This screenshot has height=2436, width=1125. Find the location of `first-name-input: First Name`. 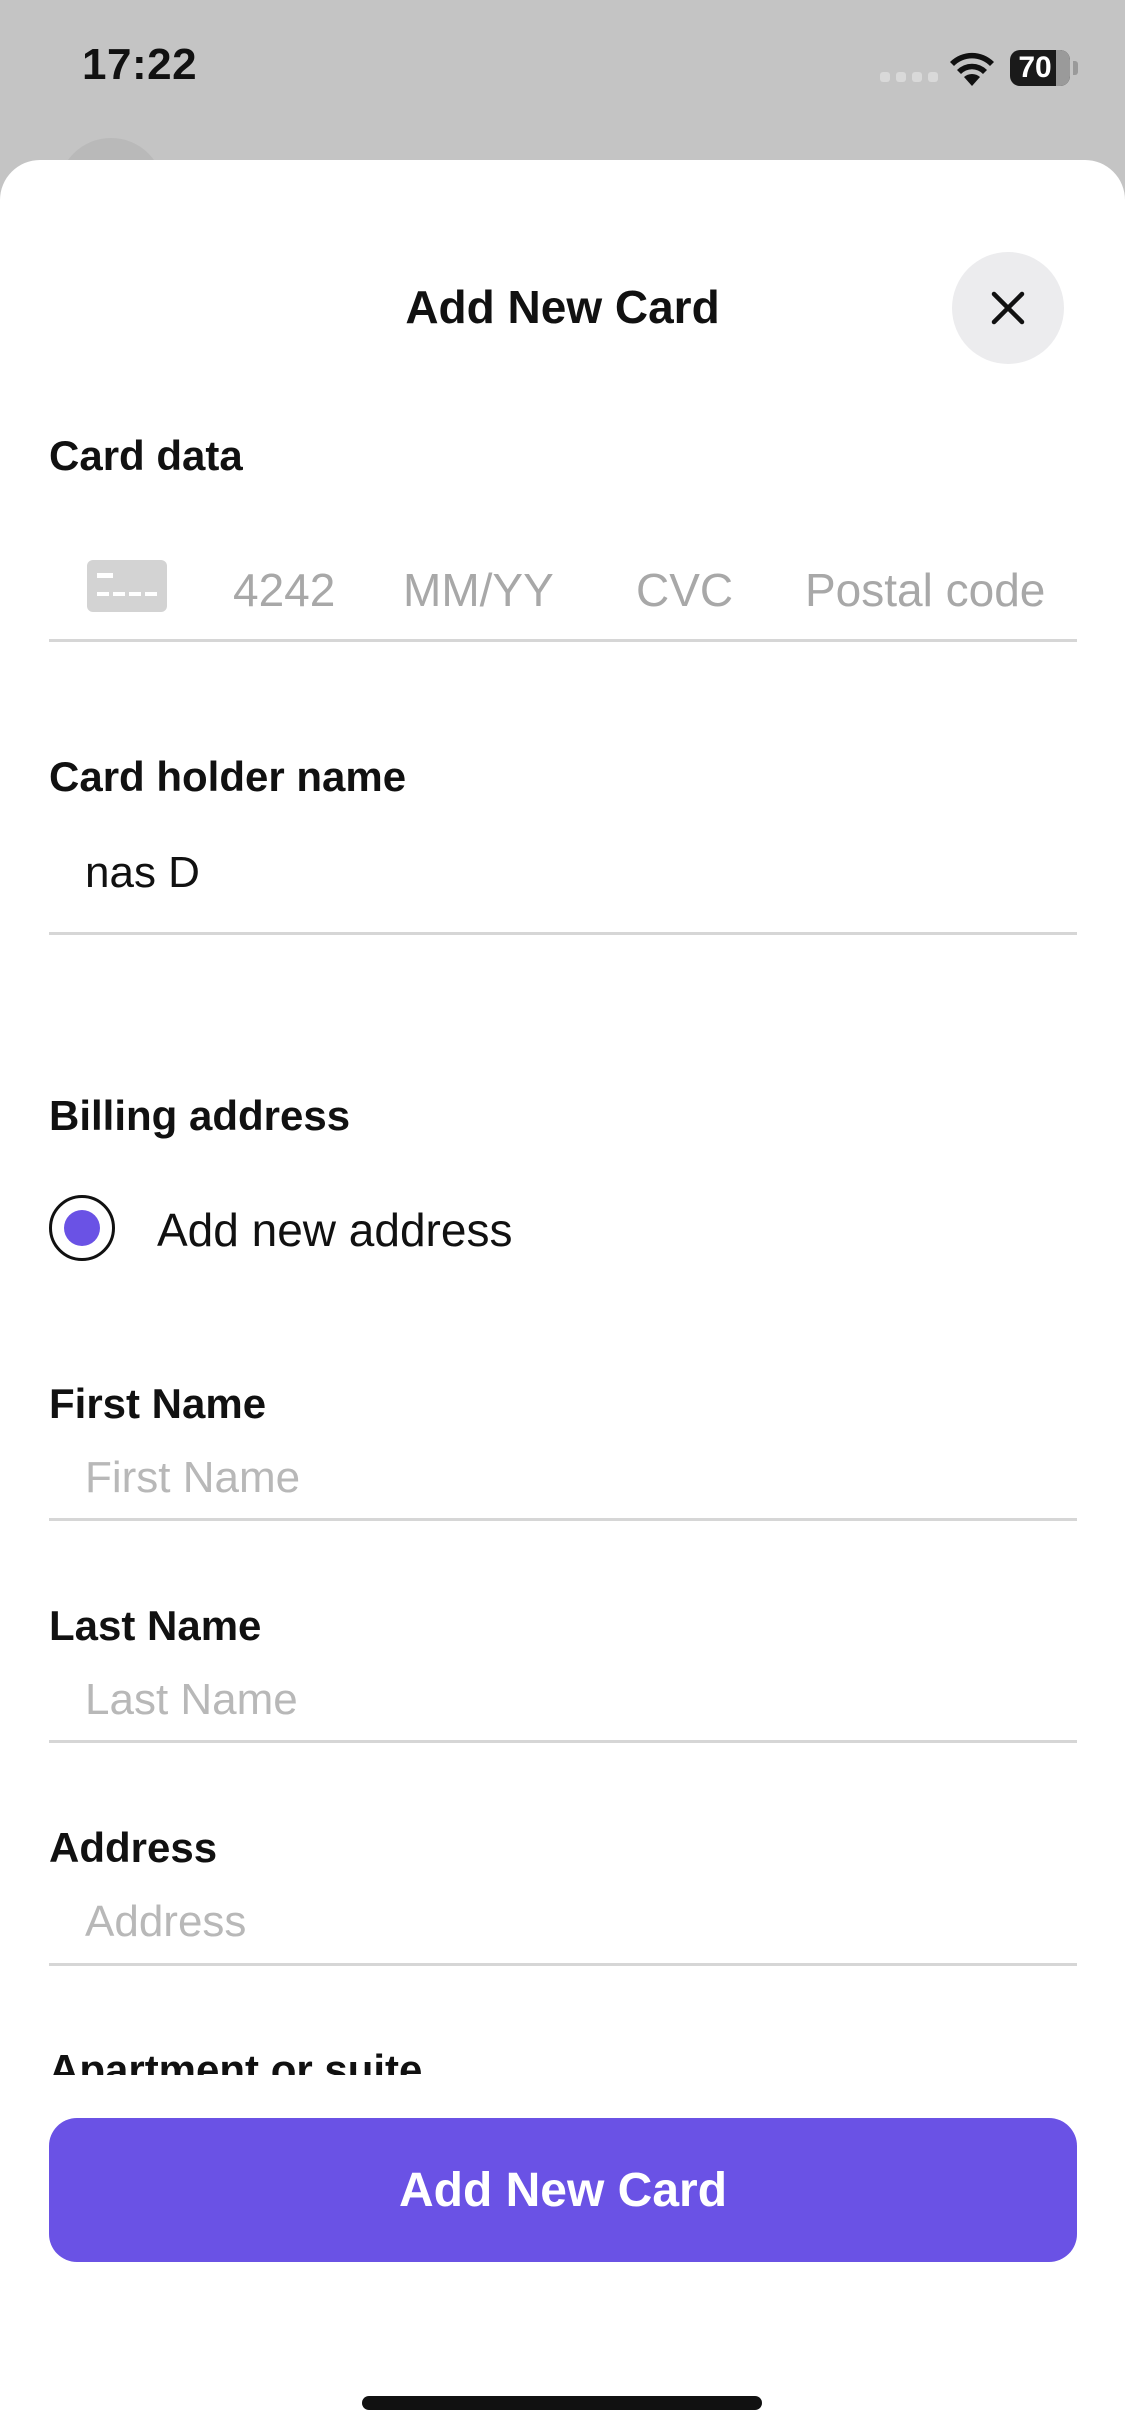

first-name-input: First Name is located at coordinates (192, 1478).